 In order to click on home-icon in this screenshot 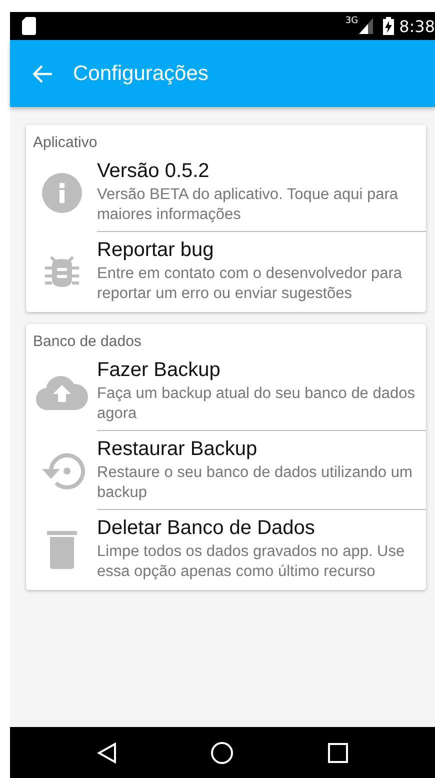, I will do `click(222, 753)`.